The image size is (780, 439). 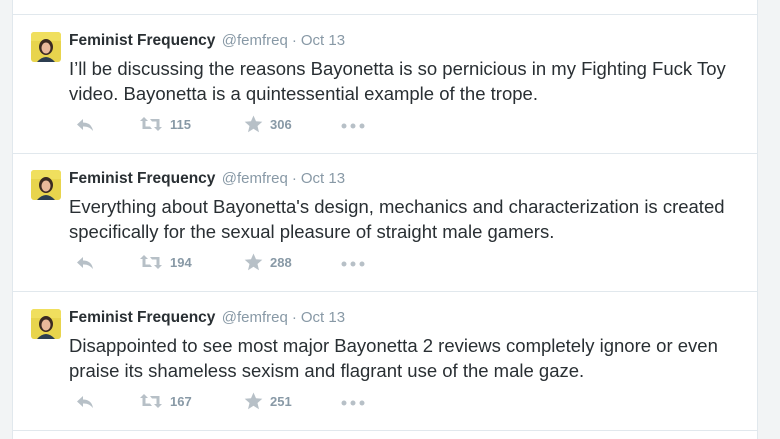 What do you see at coordinates (180, 124) in the screenshot?
I see `retweet-count: 115` at bounding box center [180, 124].